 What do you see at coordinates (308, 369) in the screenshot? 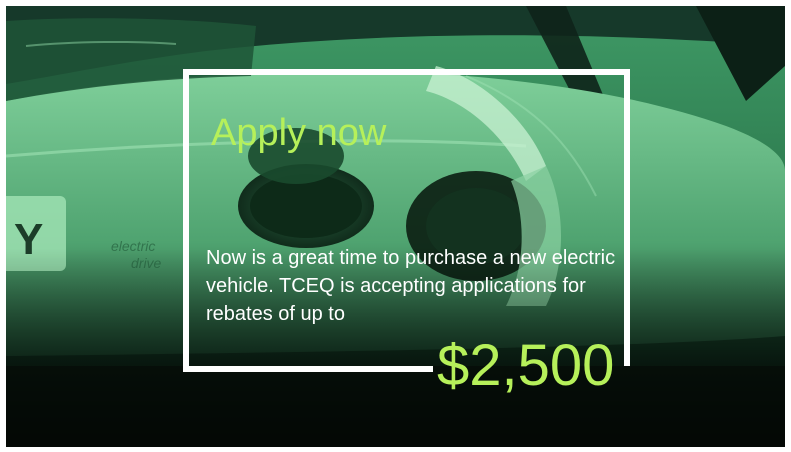
I see `frame-bottom-segment` at bounding box center [308, 369].